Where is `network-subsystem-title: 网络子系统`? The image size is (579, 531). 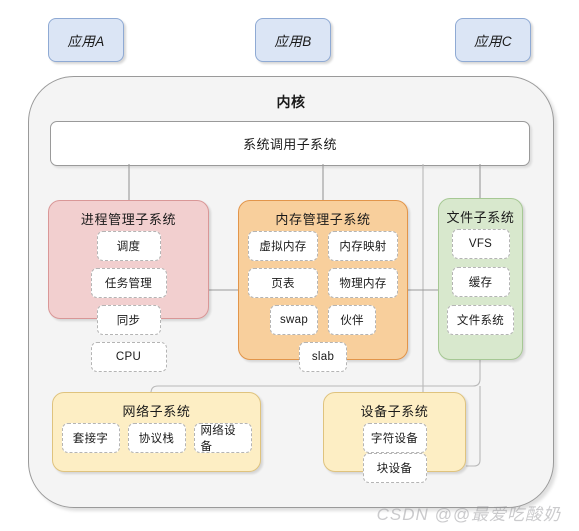
network-subsystem-title: 网络子系统 is located at coordinates (156, 411).